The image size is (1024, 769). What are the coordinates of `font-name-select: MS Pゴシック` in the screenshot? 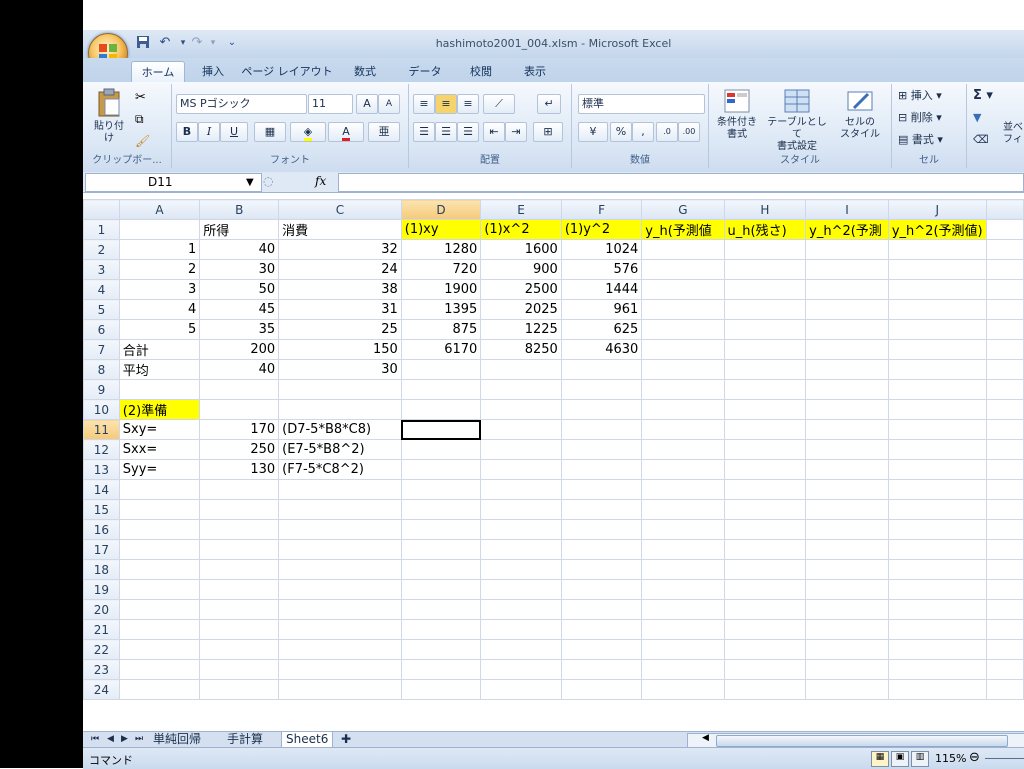 It's located at (241, 104).